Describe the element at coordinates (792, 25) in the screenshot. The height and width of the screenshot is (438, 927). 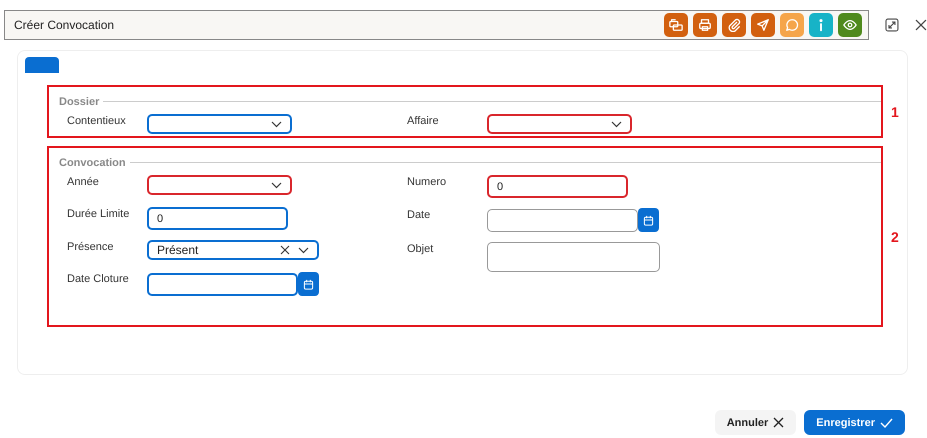
I see `speech-bubble-icon` at that location.